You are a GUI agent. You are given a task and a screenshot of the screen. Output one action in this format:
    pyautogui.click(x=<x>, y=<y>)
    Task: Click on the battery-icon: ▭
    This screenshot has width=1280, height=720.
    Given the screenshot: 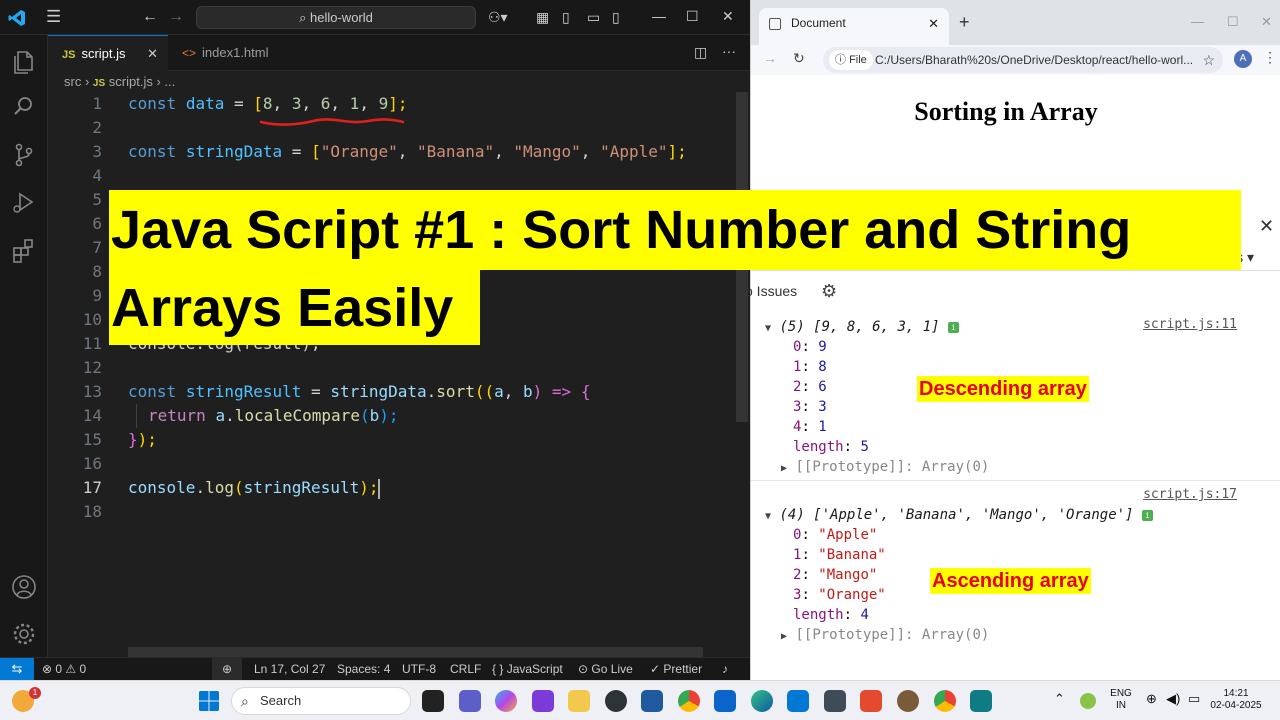 What is the action you would take?
    pyautogui.click(x=1194, y=698)
    